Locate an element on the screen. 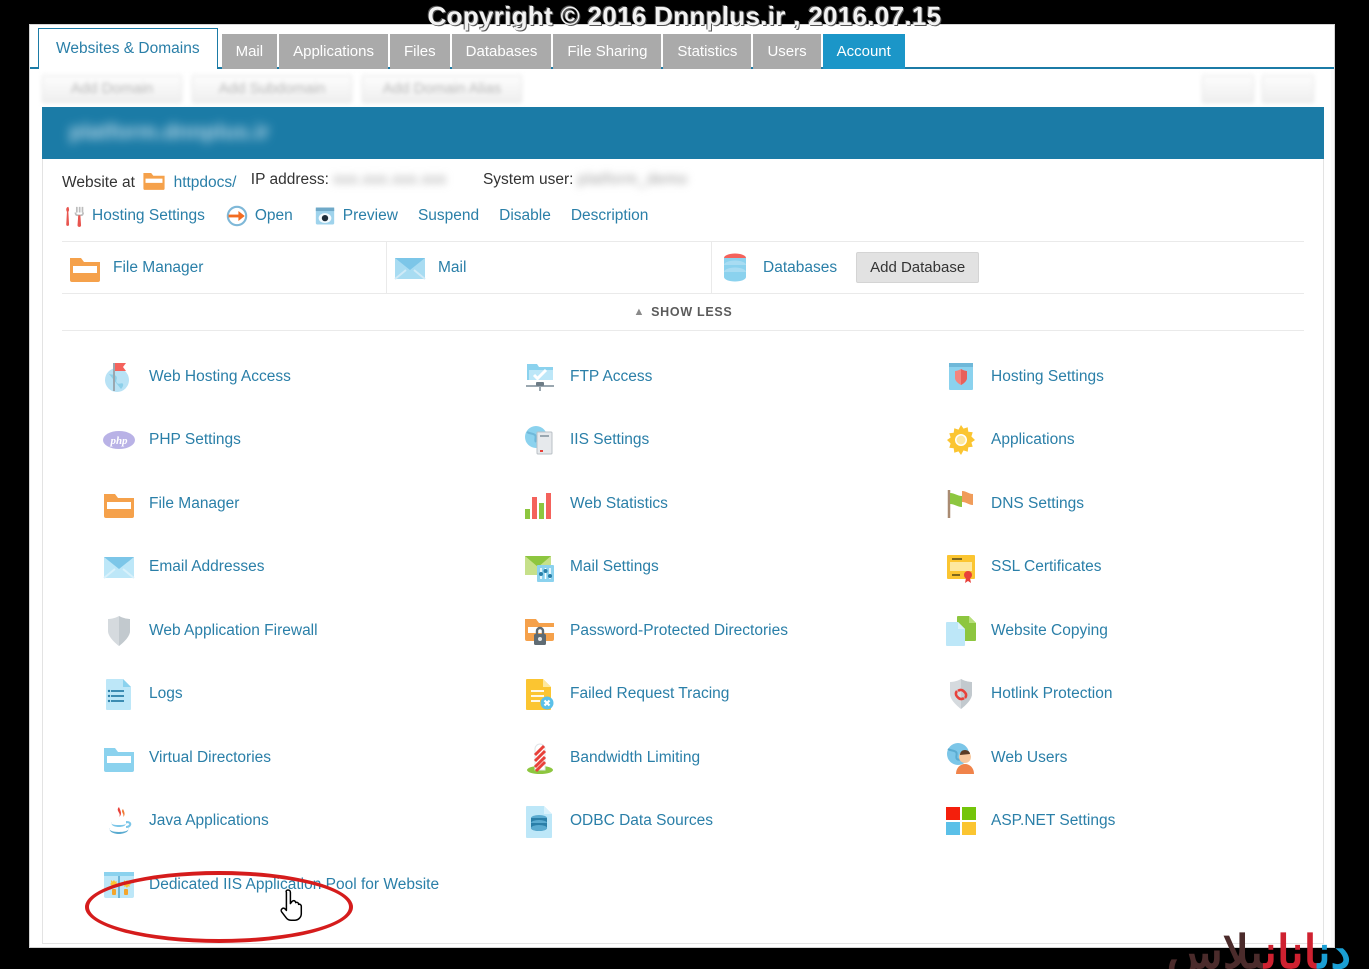 Image resolution: width=1369 pixels, height=969 pixels. grid-item-label: Bandwidth Limiting is located at coordinates (635, 758).